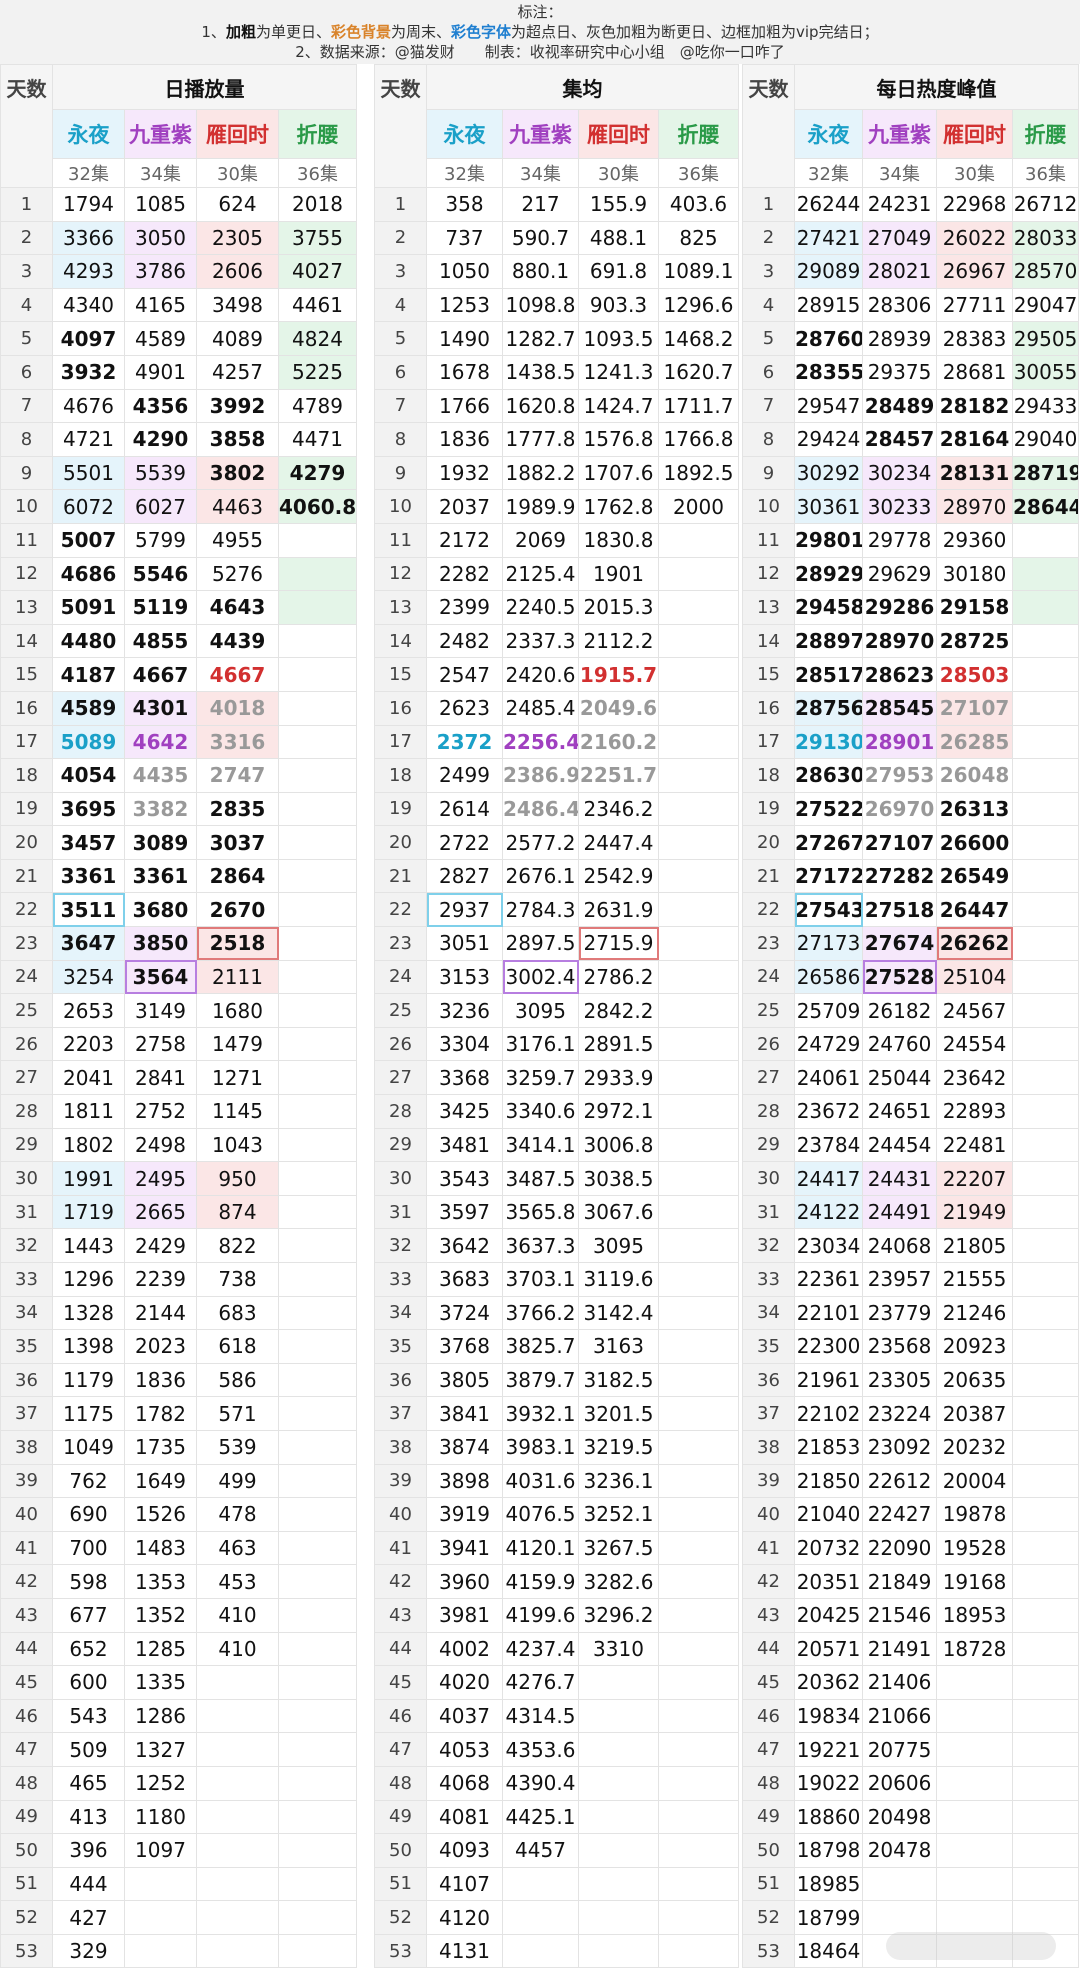 The width and height of the screenshot is (1080, 1968). Describe the element at coordinates (975, 708) in the screenshot. I see `value-cell: 27107` at that location.